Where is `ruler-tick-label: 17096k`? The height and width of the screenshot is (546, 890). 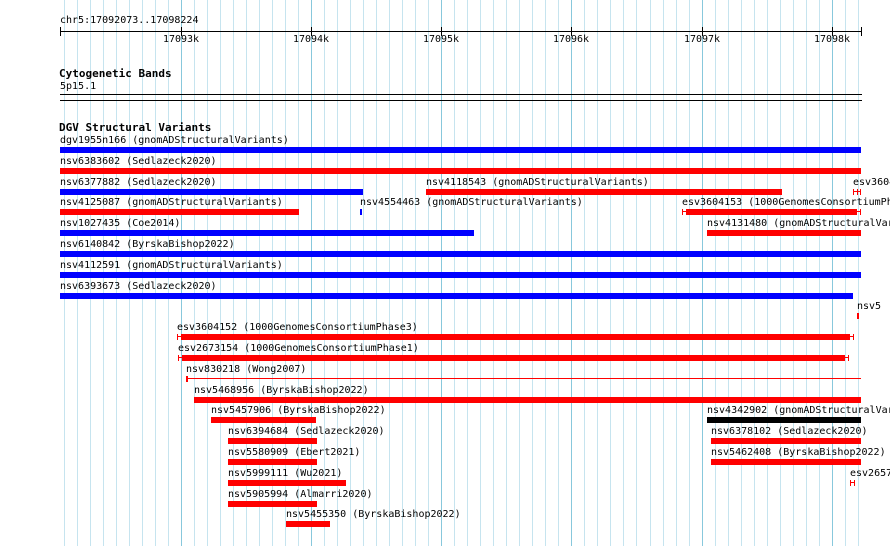 ruler-tick-label: 17096k is located at coordinates (571, 39).